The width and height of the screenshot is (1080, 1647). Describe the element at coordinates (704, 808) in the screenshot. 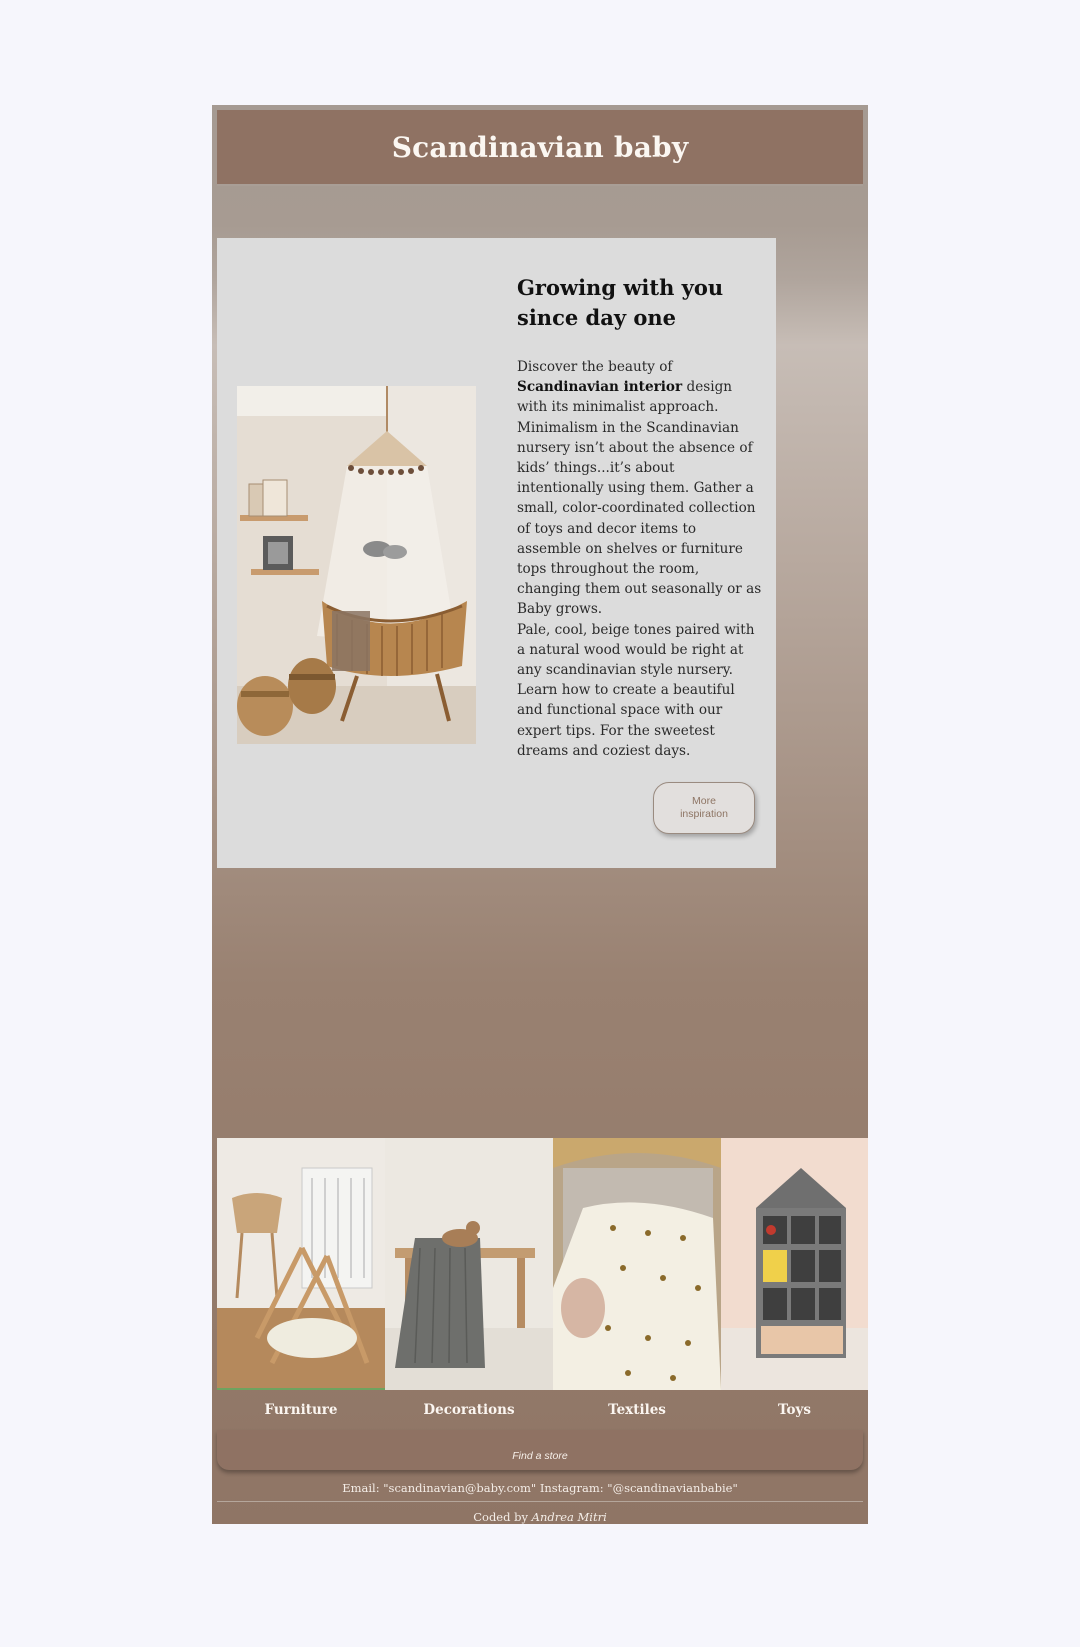

I see `more-inspiration-button: More inspiration` at that location.